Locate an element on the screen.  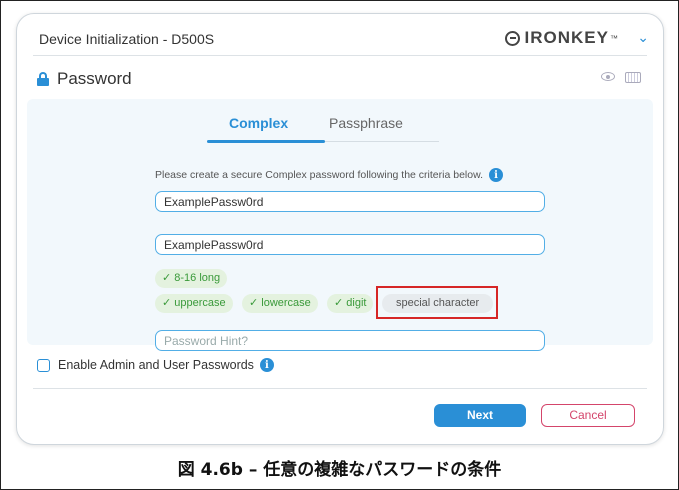
tab-bar: Complex Passphrase is located at coordinates (340, 127).